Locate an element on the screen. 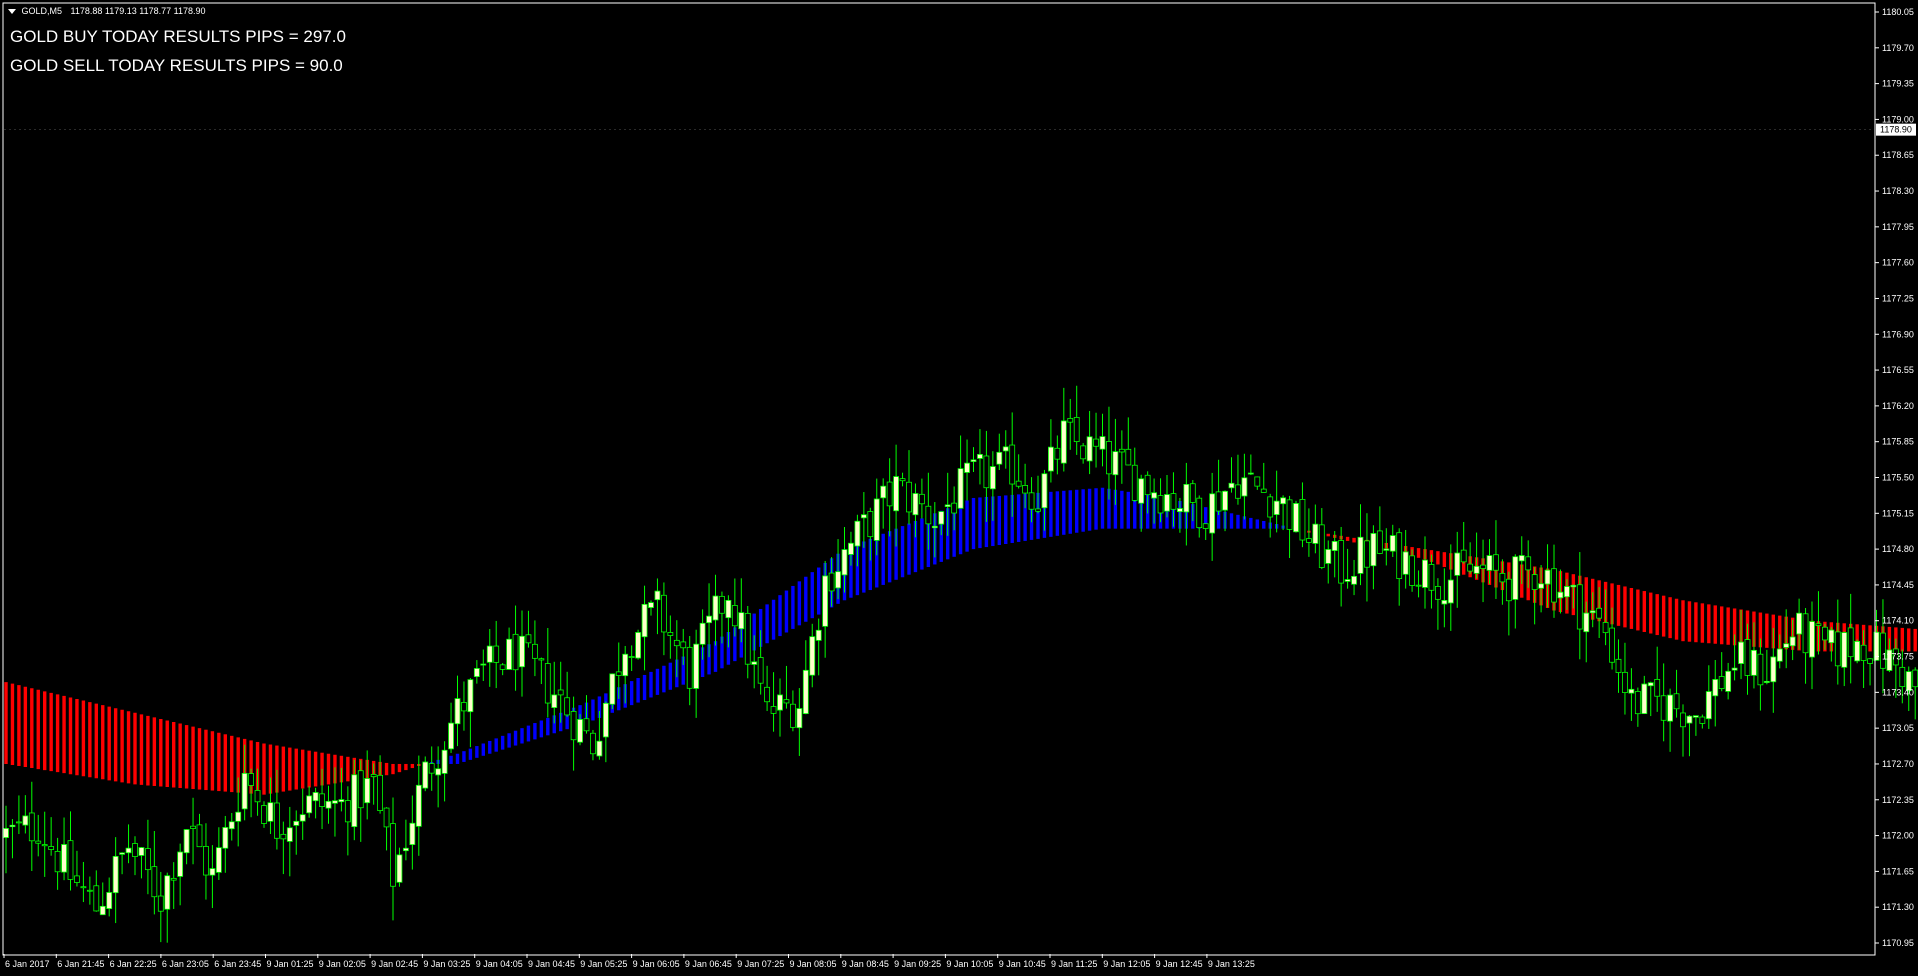  chart-header: GOLD,M5 1178.88 1179.13 1178.77 1178.90 is located at coordinates (107, 11).